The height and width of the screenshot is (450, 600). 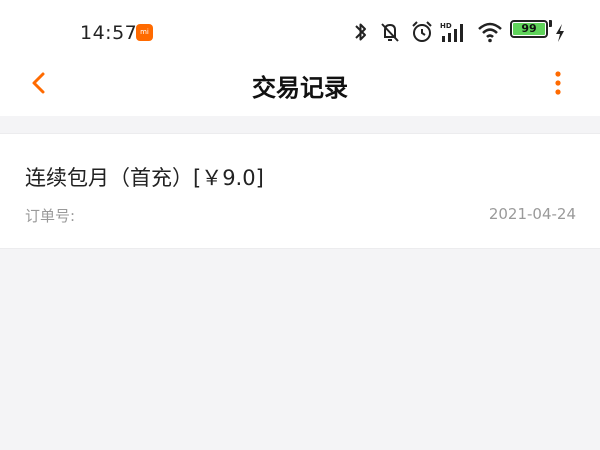 I want to click on more-vertical-icon, so click(x=558, y=83).